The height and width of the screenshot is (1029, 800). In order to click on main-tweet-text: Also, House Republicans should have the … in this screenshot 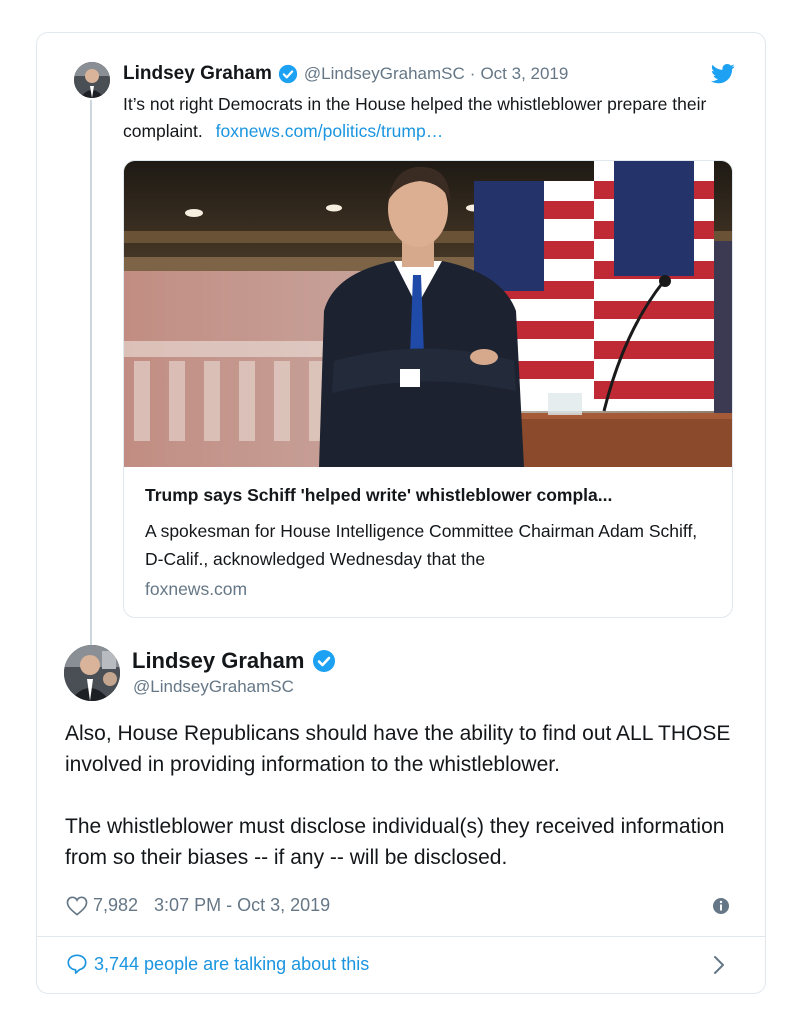, I will do `click(405, 795)`.